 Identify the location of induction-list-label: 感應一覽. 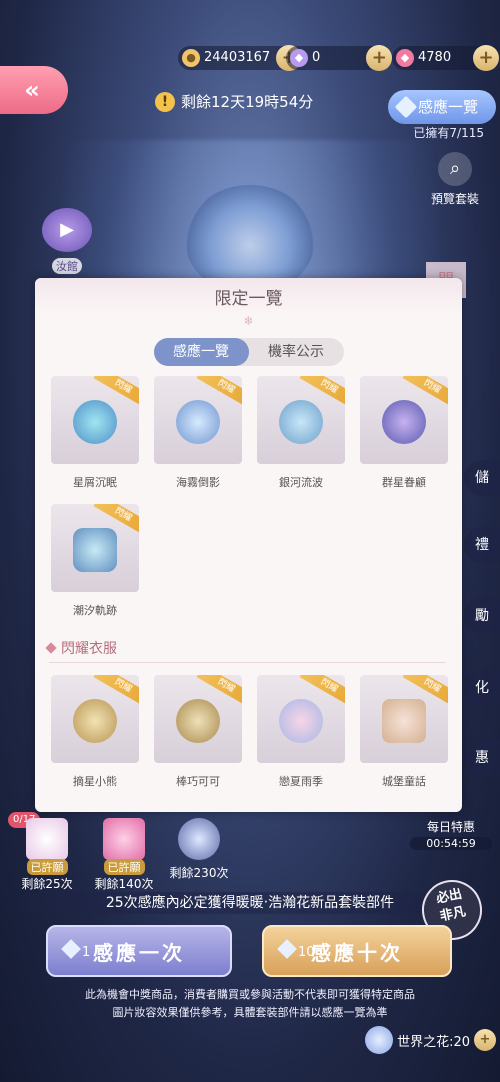
(448, 107).